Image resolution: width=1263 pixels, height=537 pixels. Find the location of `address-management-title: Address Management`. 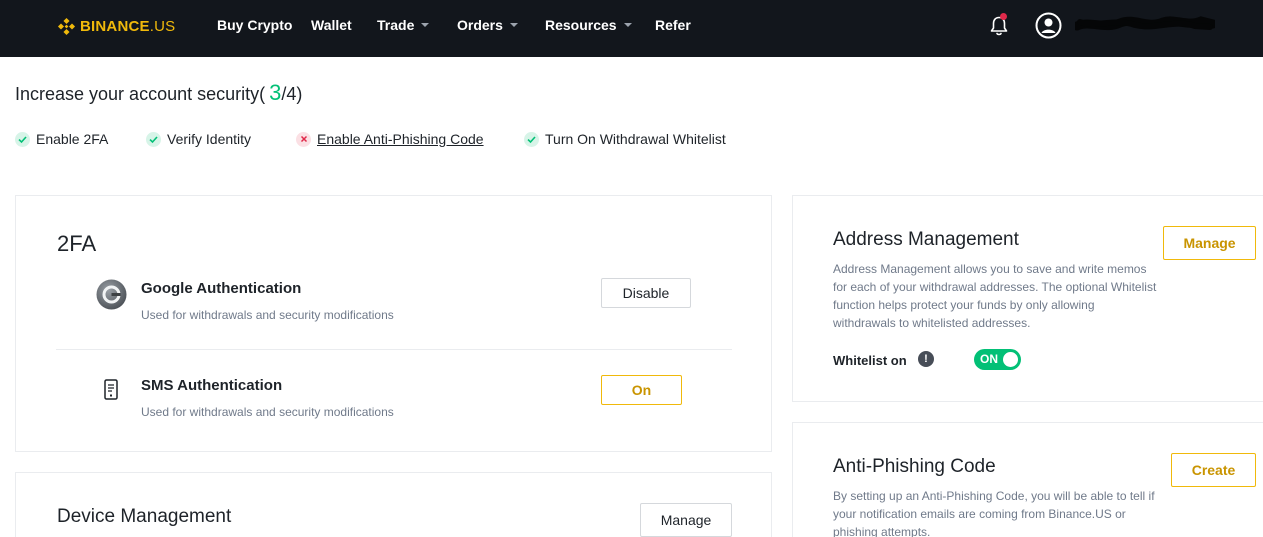

address-management-title: Address Management is located at coordinates (926, 239).